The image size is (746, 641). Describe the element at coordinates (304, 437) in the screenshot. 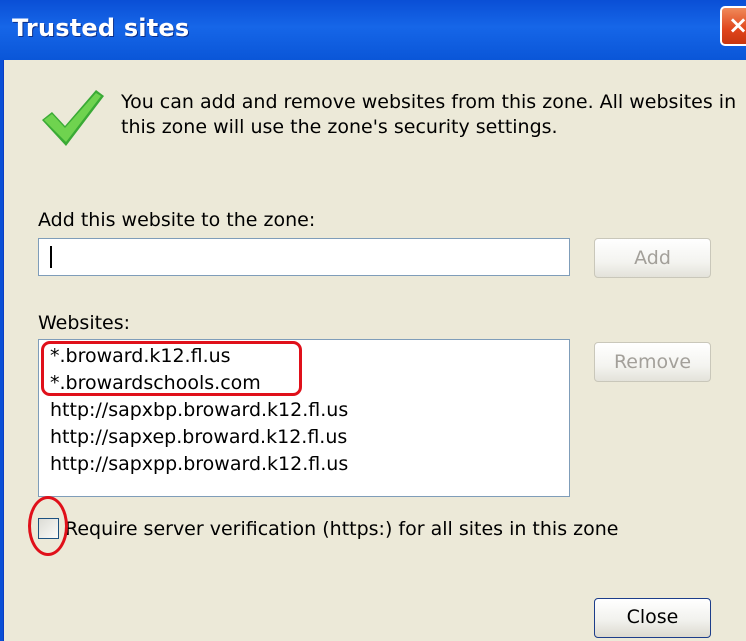

I see `list-item: http://sapxep.broward.k12.fl.us` at that location.